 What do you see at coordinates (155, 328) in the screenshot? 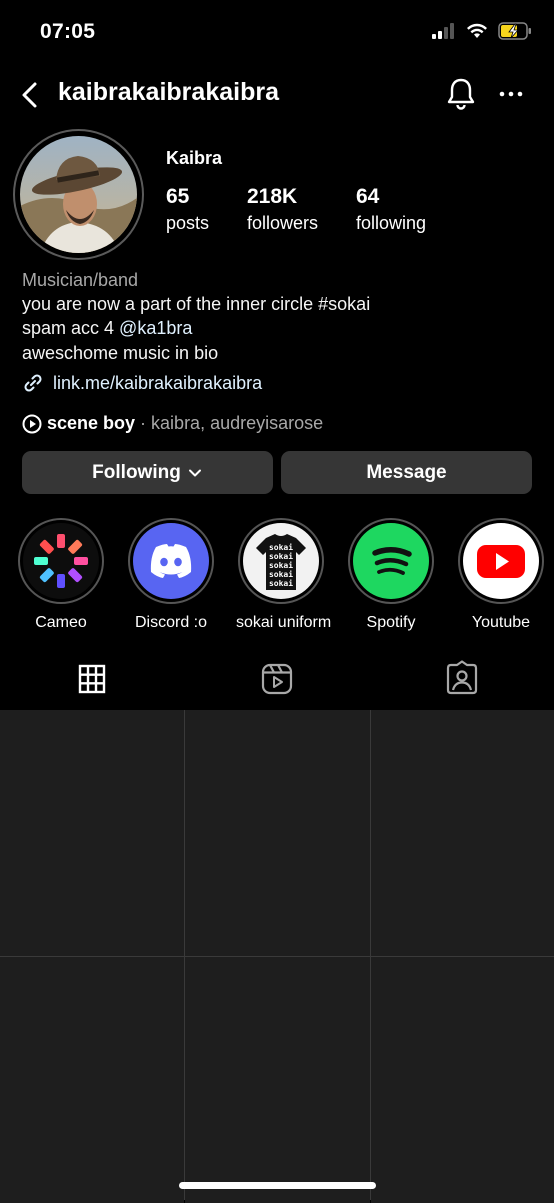
I see `bio-mention-link: @ka1bra` at bounding box center [155, 328].